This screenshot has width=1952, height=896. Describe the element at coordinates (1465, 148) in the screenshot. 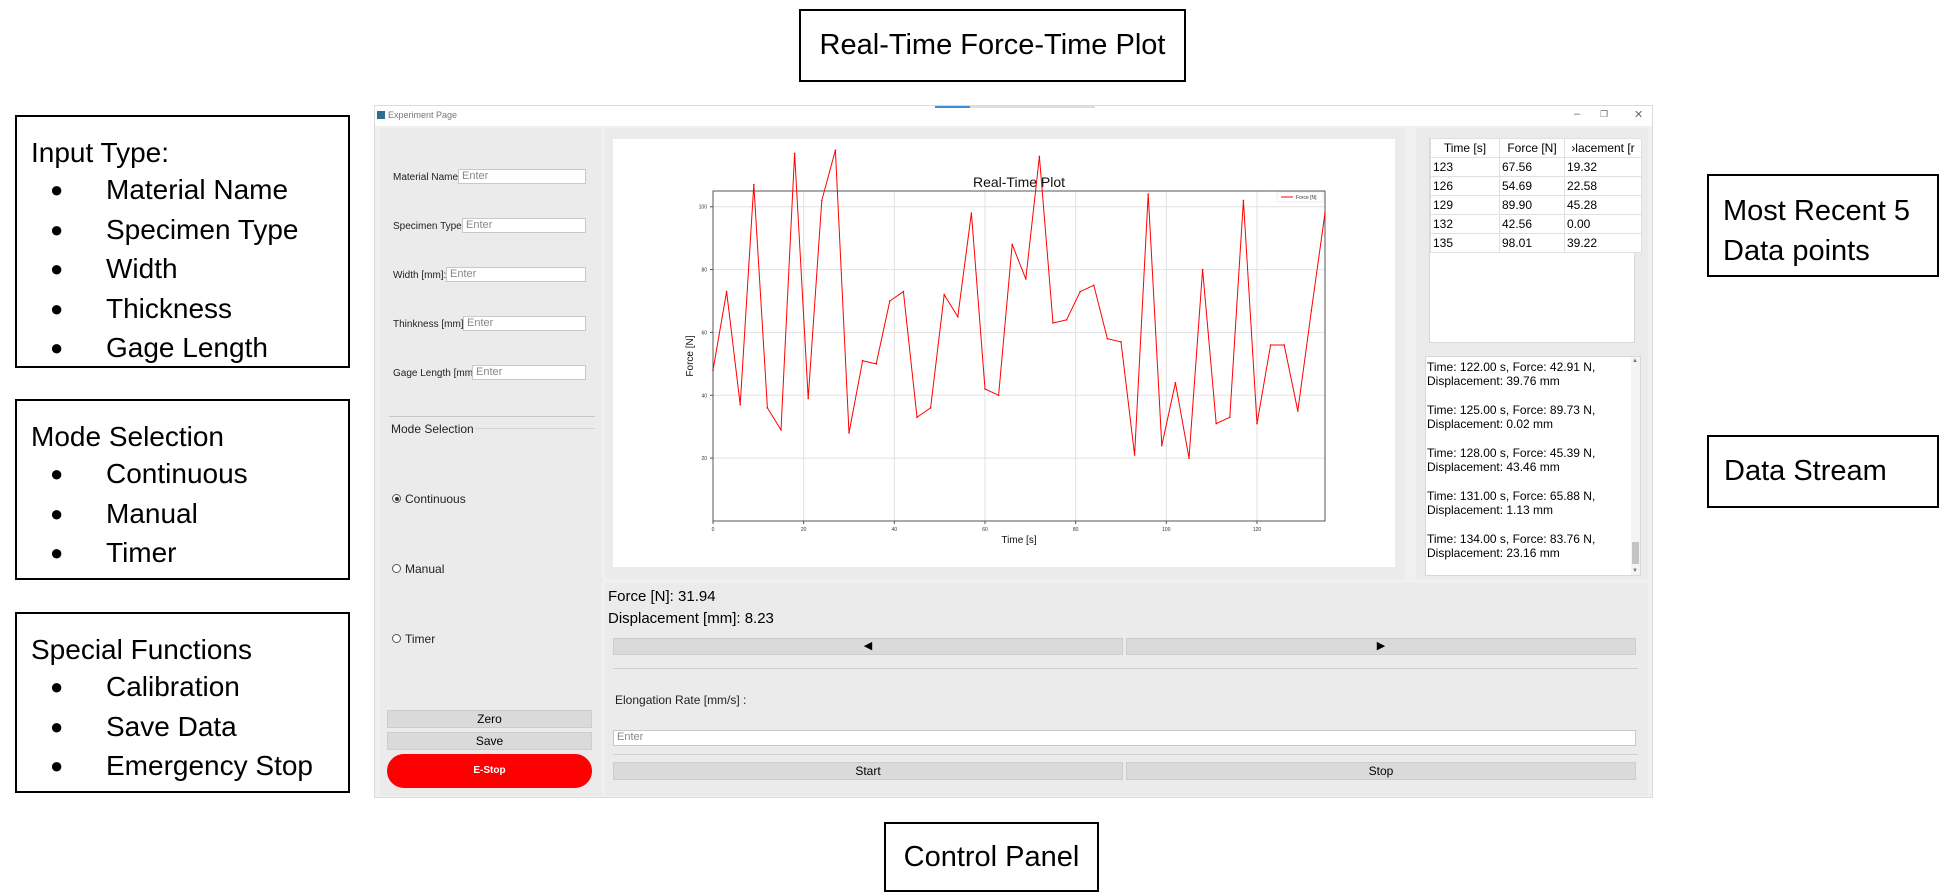

I see `table-header: Time [s]` at that location.